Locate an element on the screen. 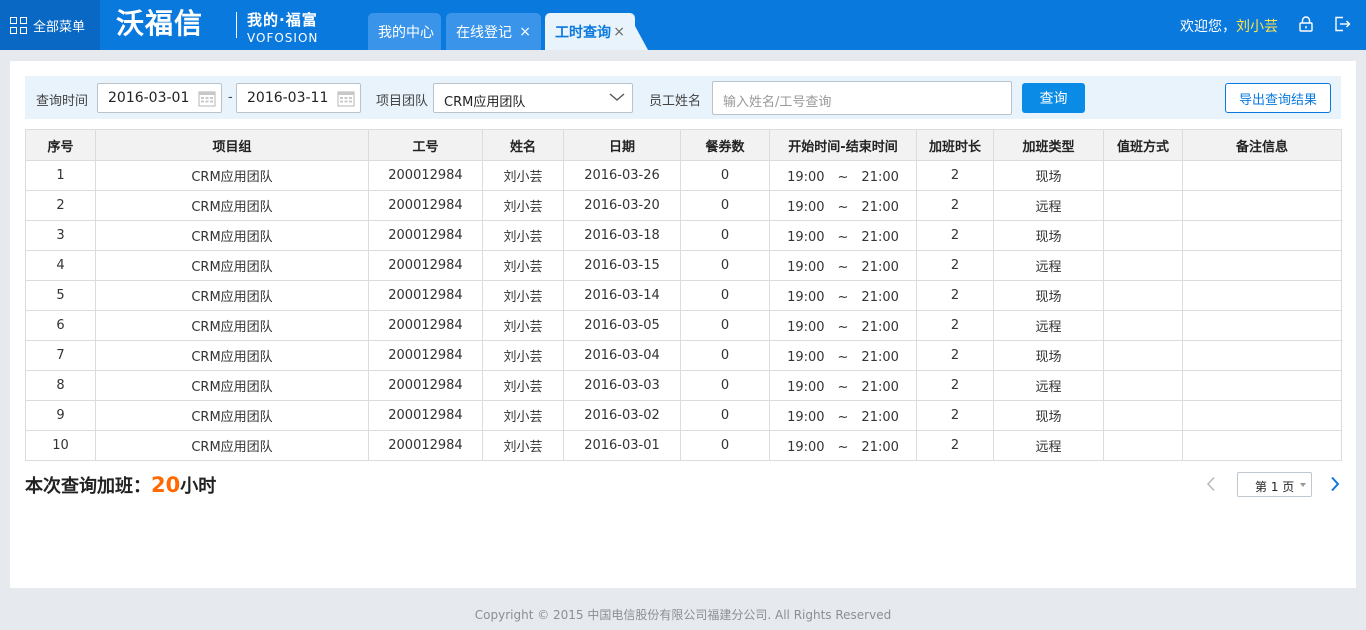  tab-label: 工时查询 is located at coordinates (583, 32).